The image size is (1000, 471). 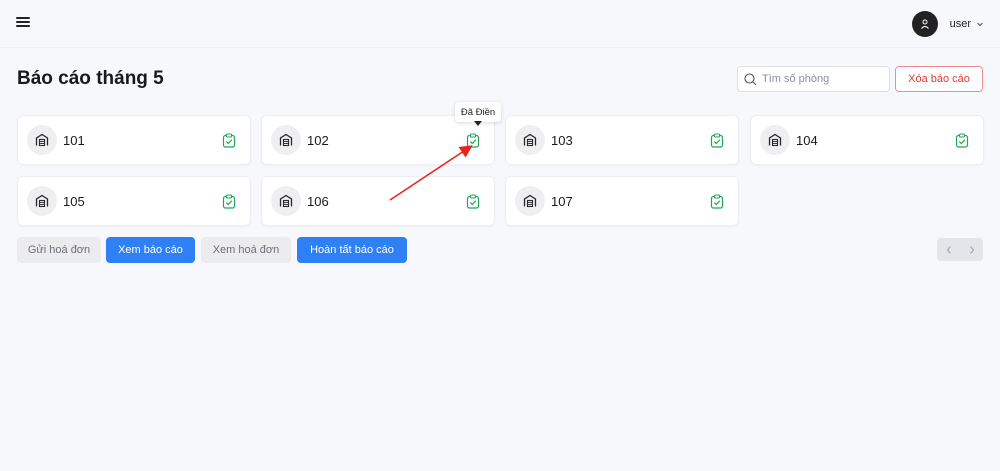 I want to click on user-menu: user, so click(x=947, y=24).